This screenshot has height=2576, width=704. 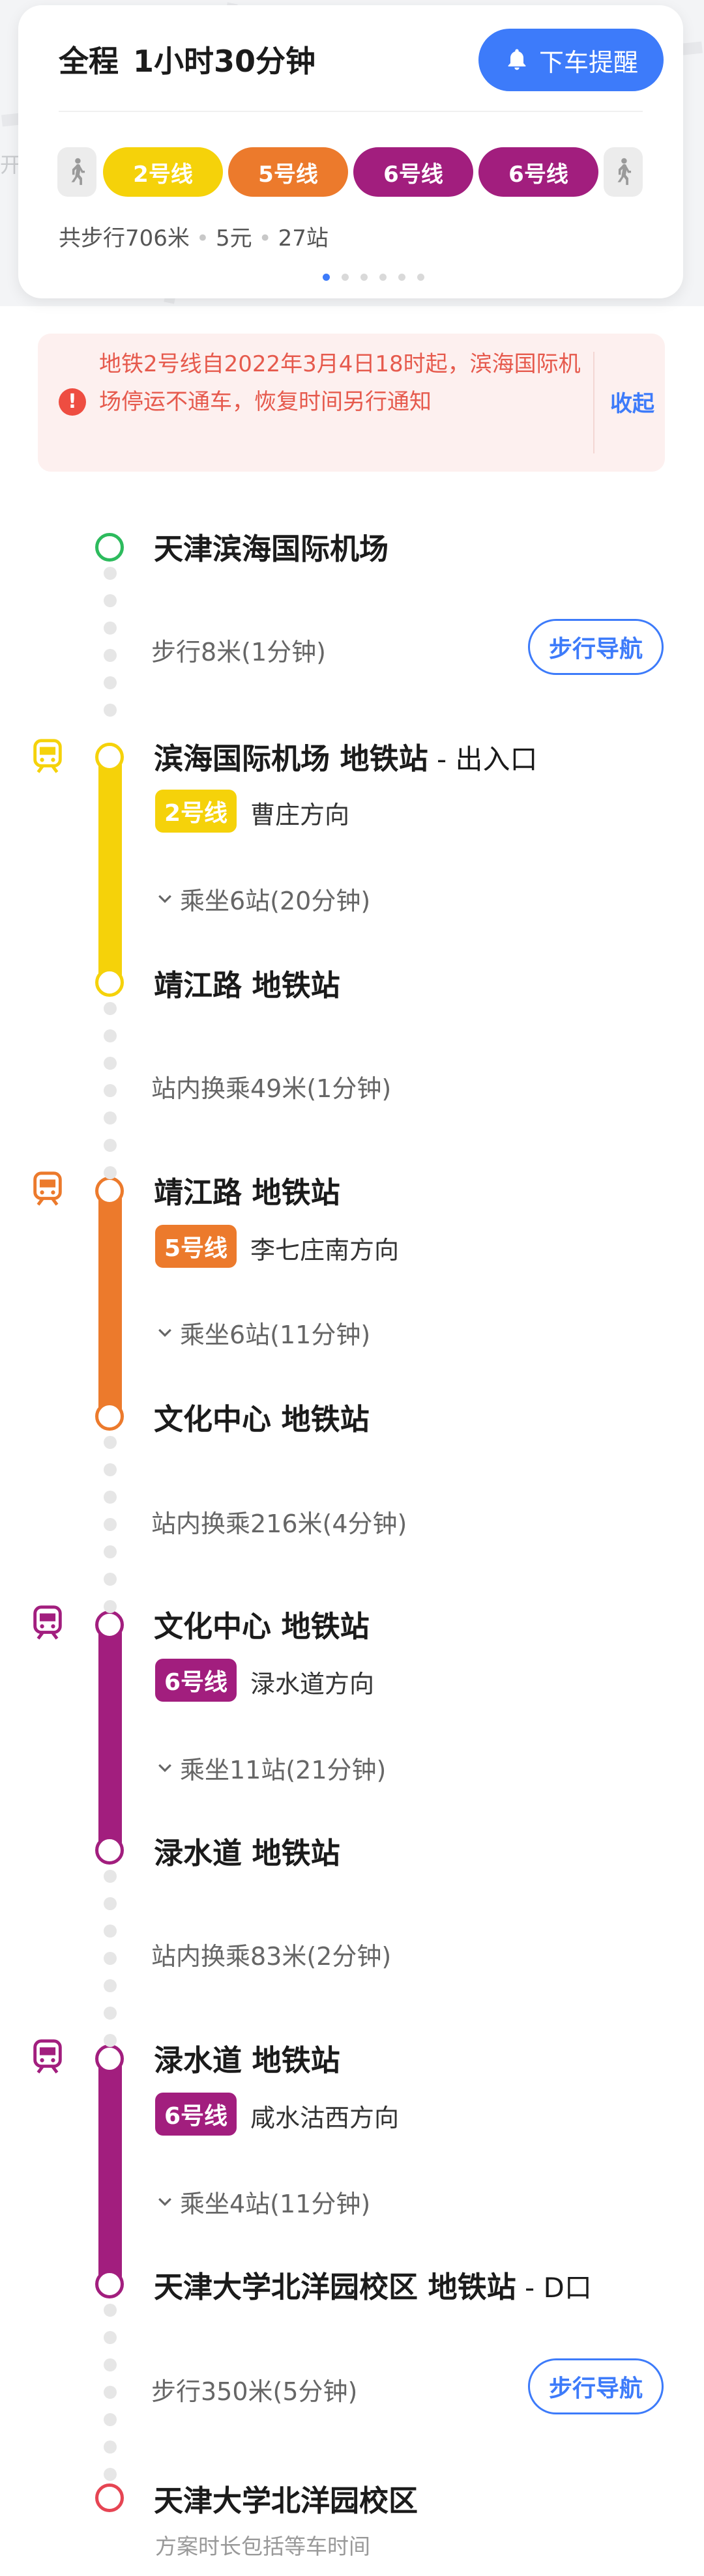 What do you see at coordinates (351, 112) in the screenshot?
I see `divider` at bounding box center [351, 112].